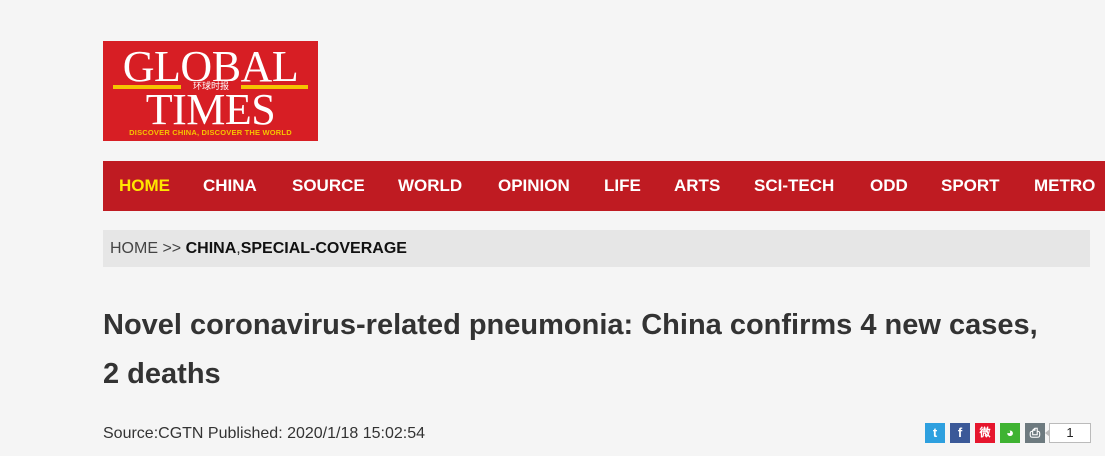 The height and width of the screenshot is (456, 1105). Describe the element at coordinates (622, 186) in the screenshot. I see `nav-item-life: LIFE` at that location.